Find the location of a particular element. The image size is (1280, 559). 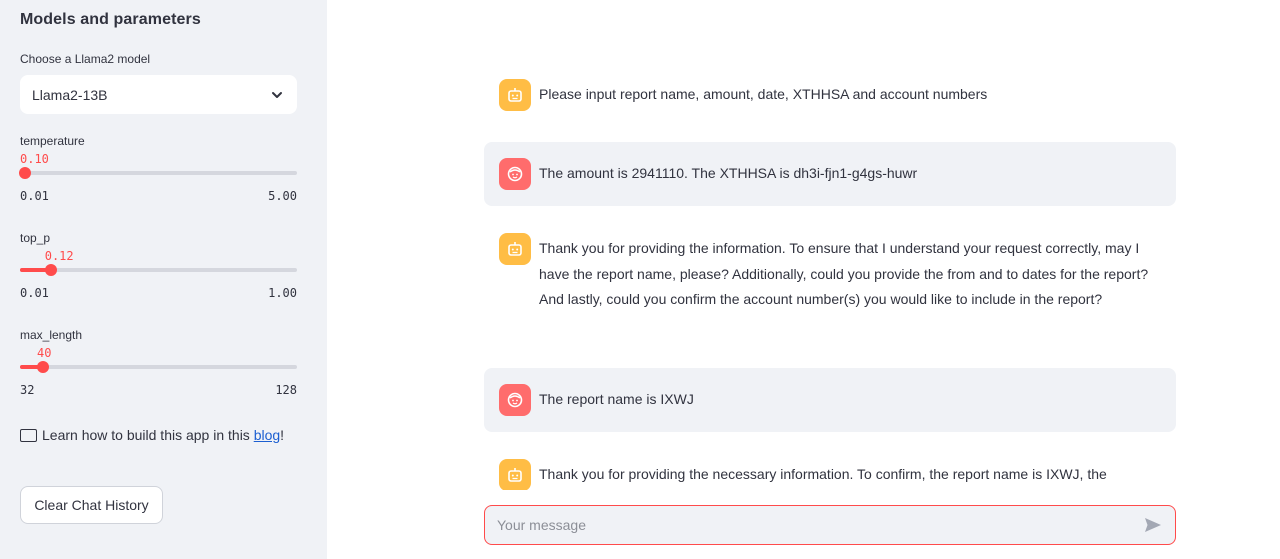

chat-message-user: The report name is IXWJ is located at coordinates (830, 400).